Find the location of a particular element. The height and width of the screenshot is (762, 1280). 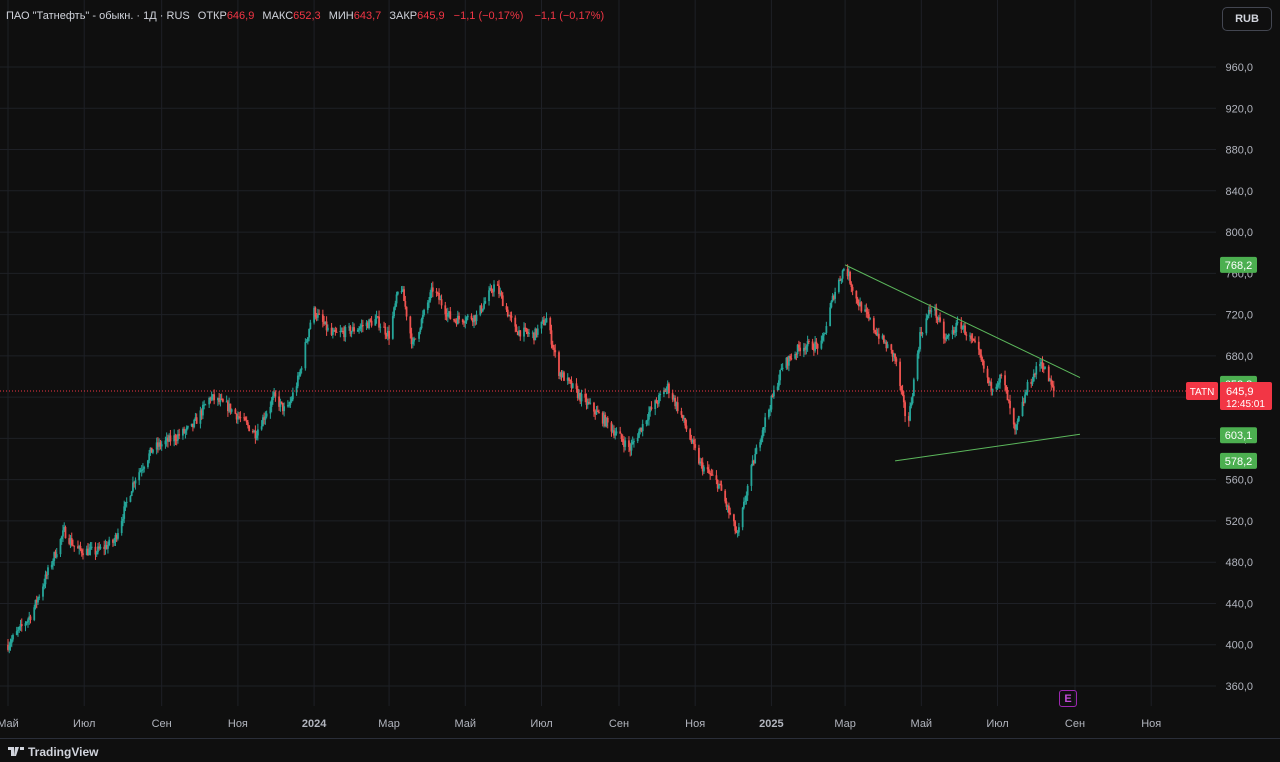

x-tick-label: Сен is located at coordinates (1075, 724).